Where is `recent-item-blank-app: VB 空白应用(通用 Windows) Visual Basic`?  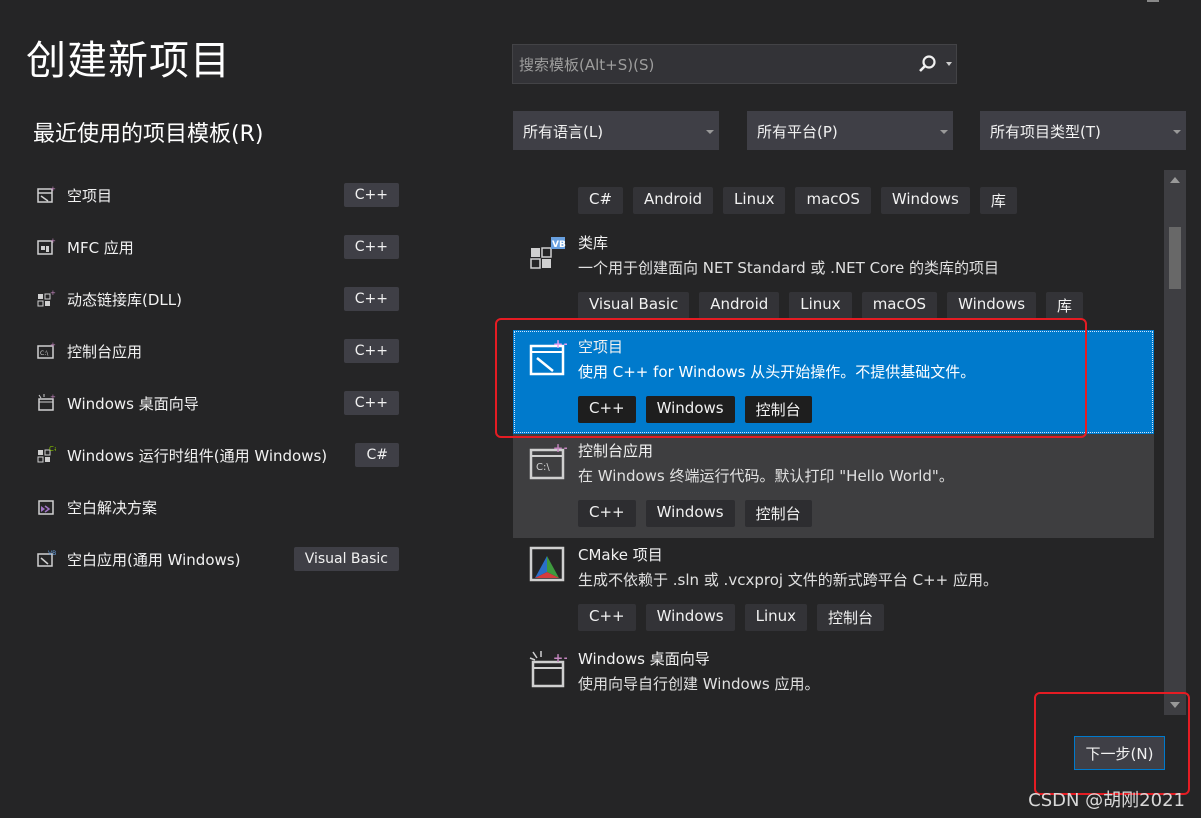 recent-item-blank-app: VB 空白应用(通用 Windows) Visual Basic is located at coordinates (217, 559).